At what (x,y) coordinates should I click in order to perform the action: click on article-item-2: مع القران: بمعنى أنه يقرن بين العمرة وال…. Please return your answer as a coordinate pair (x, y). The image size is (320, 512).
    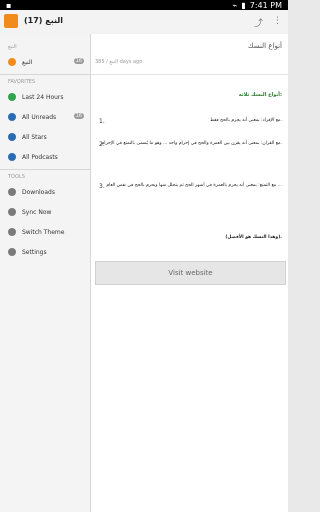
    Looking at the image, I should click on (191, 143).